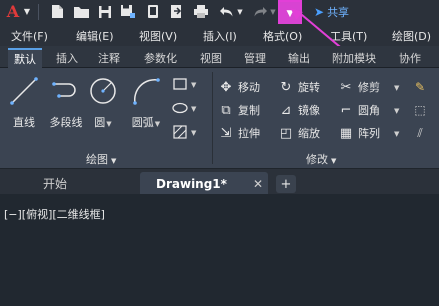  I want to click on trim-button: ✂ 修剪, so click(359, 87).